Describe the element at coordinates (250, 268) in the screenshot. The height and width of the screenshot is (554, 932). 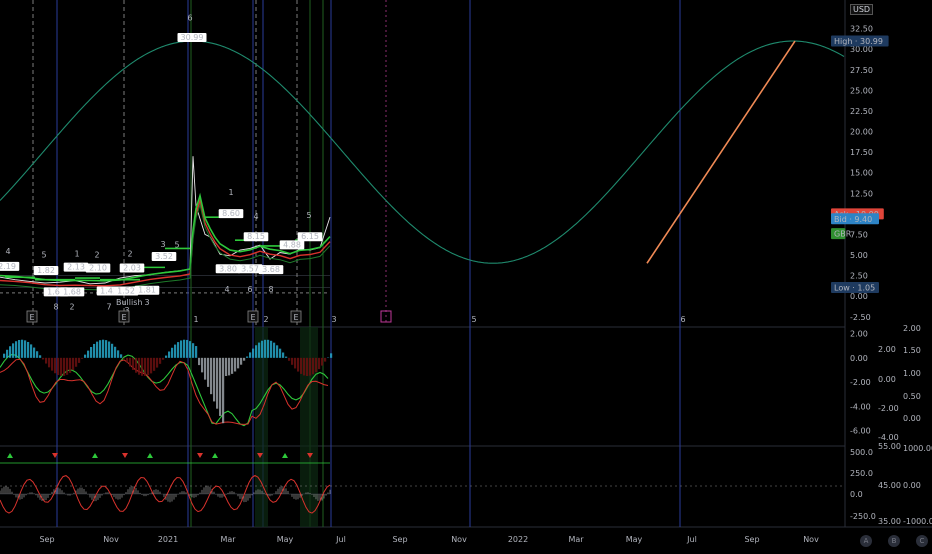
I see `price-label: 3.57` at that location.